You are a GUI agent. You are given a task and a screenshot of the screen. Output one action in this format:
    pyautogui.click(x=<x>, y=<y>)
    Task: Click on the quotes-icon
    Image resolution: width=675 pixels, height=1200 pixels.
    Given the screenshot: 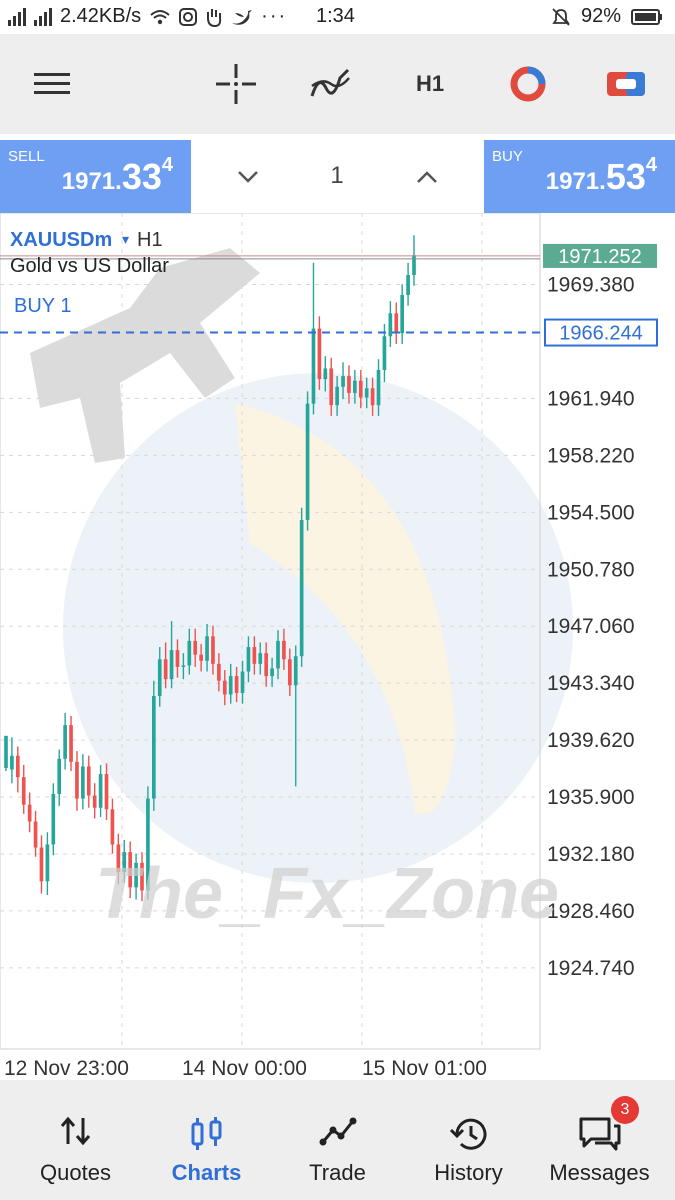 What is the action you would take?
    pyautogui.click(x=75, y=1131)
    